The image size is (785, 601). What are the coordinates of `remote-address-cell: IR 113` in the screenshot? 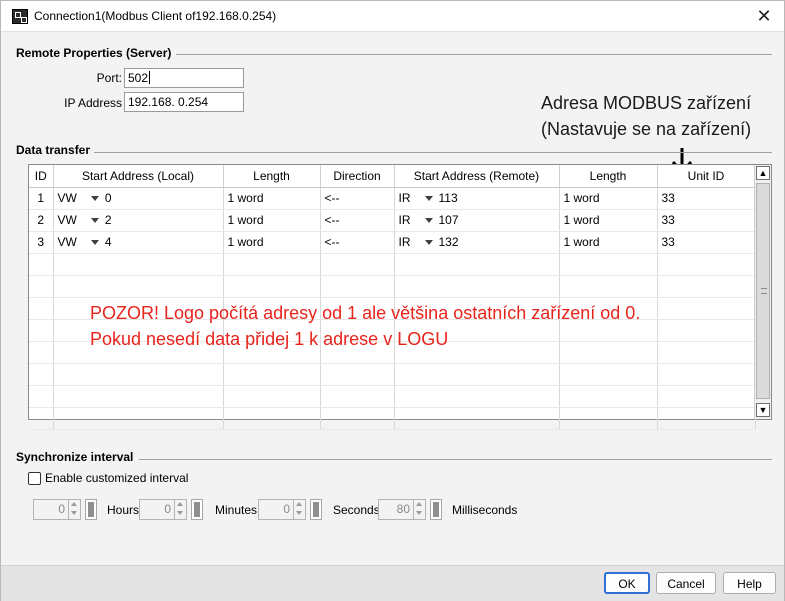 It's located at (477, 198).